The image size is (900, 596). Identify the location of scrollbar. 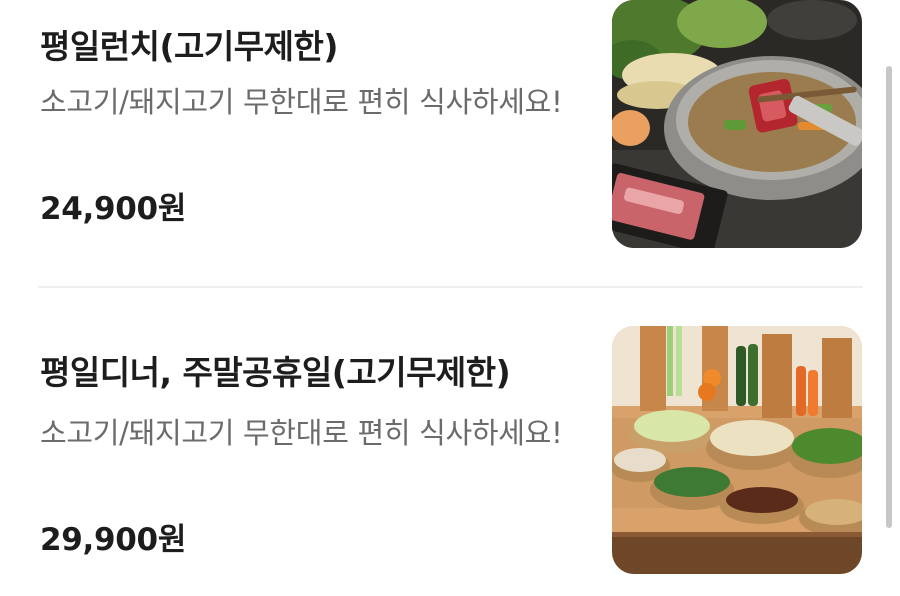
(889, 297).